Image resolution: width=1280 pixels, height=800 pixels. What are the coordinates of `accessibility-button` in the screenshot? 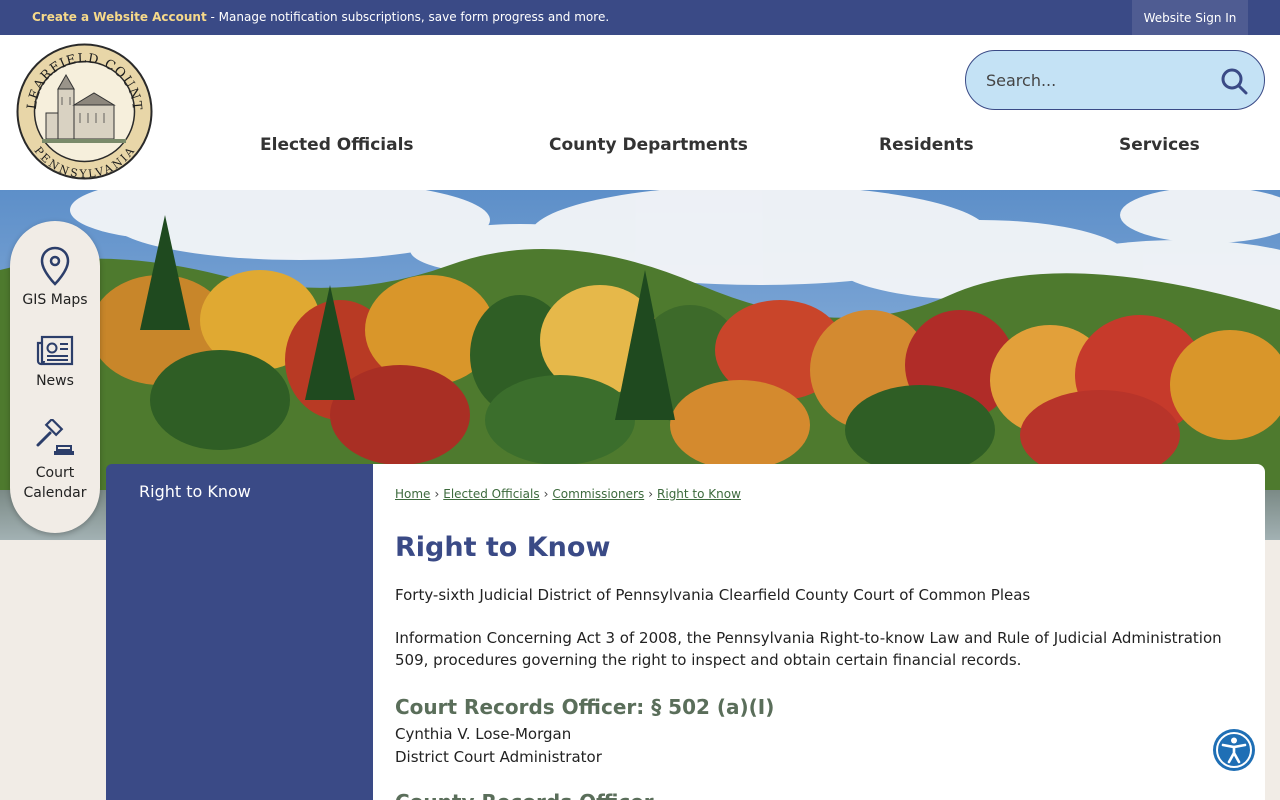 It's located at (1234, 750).